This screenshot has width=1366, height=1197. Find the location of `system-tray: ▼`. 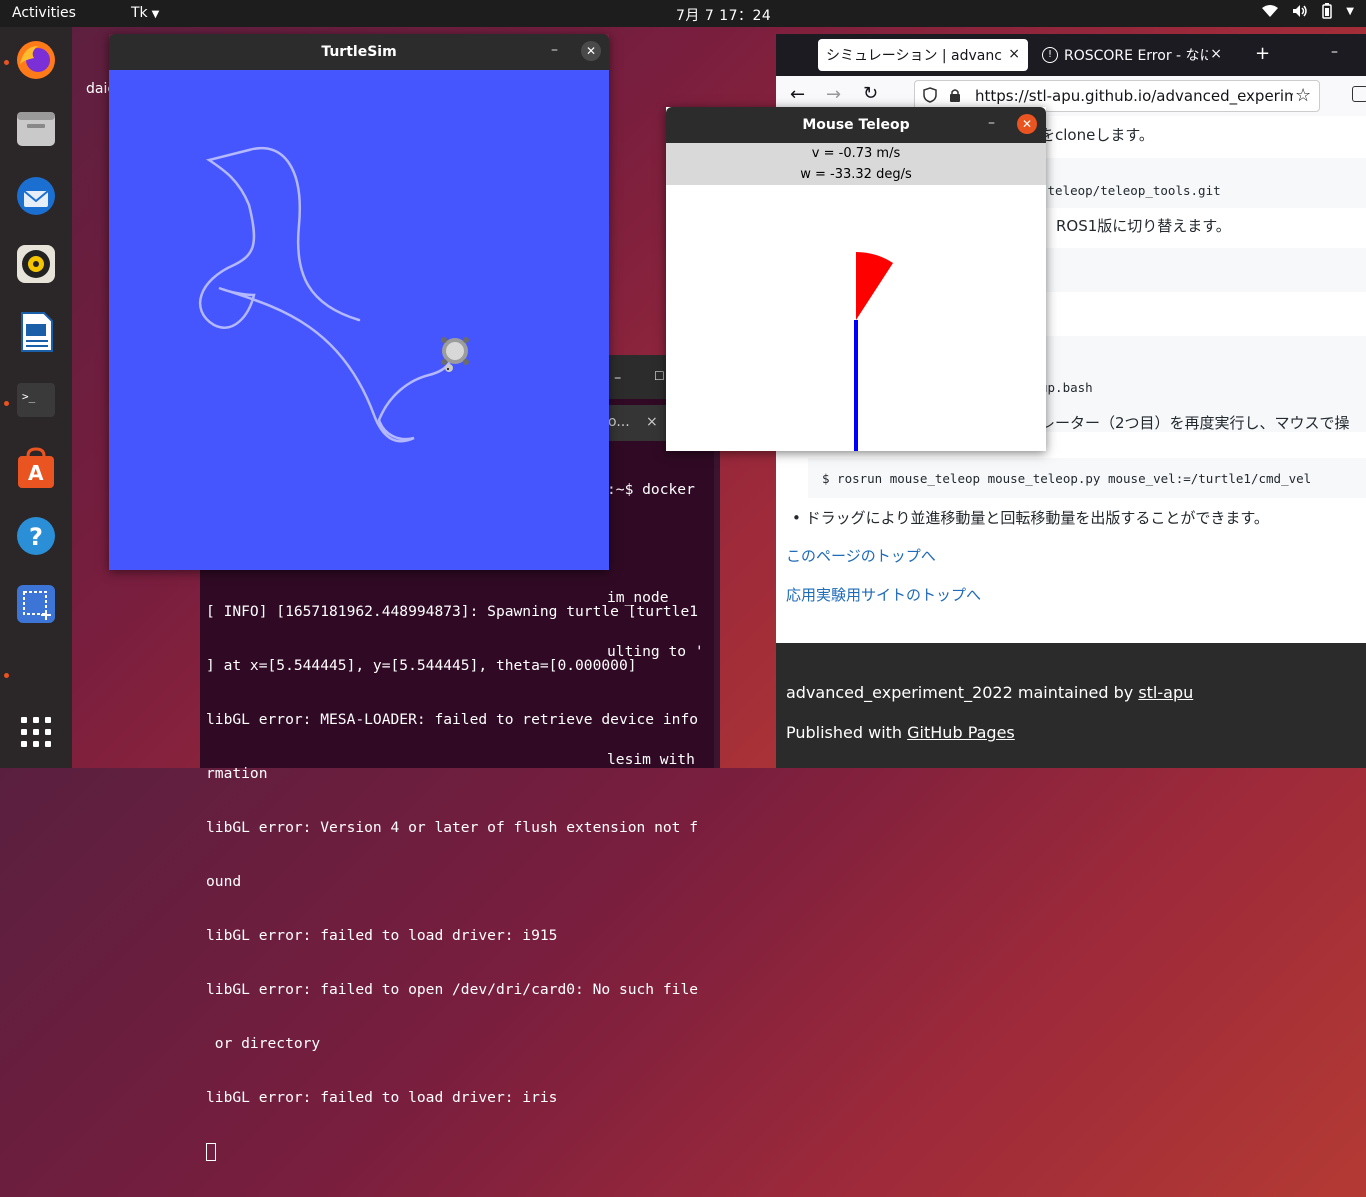

system-tray: ▼ is located at coordinates (1308, 11).